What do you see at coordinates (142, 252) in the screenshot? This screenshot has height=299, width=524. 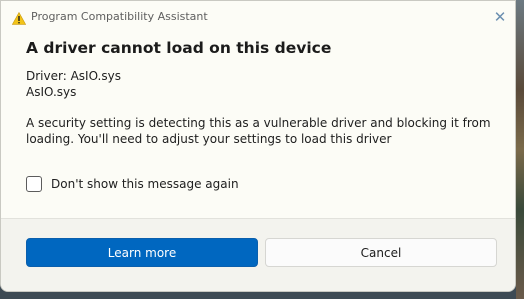 I see `learn-more-button: Learn more` at bounding box center [142, 252].